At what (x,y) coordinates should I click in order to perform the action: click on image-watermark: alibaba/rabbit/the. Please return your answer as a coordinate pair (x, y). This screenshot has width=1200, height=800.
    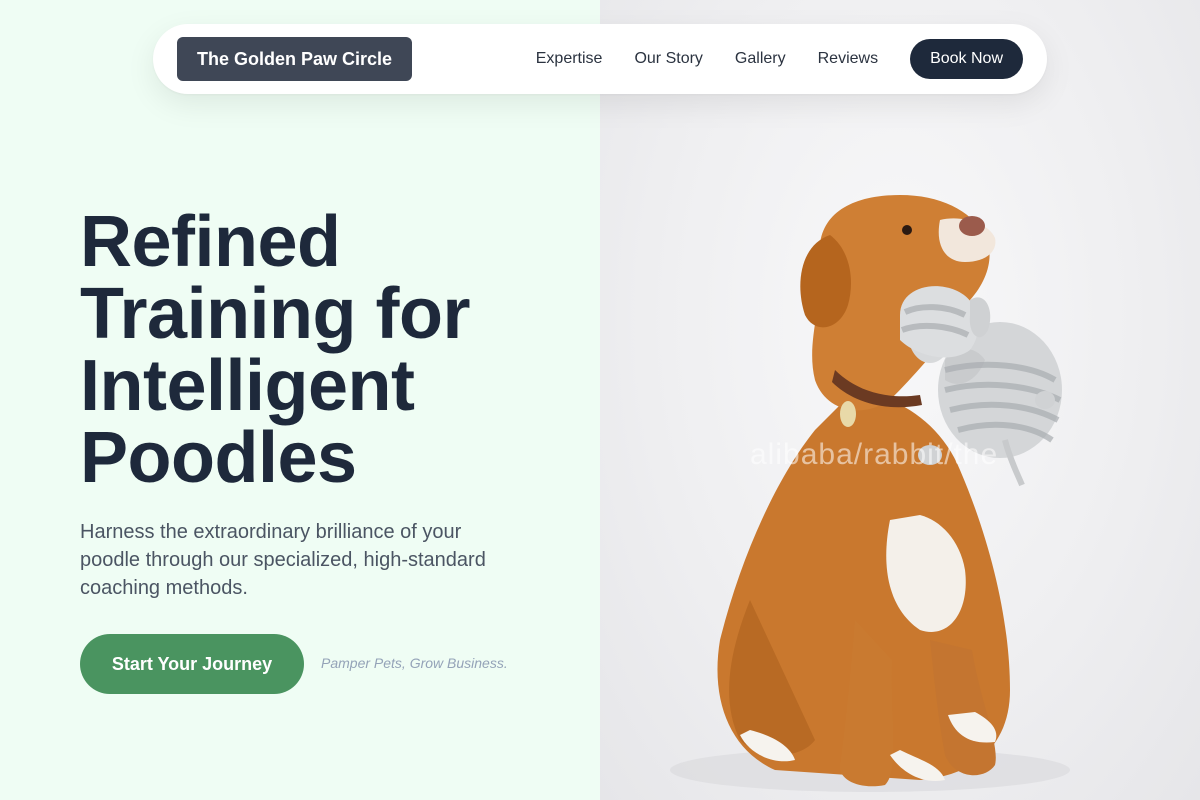
    Looking at the image, I should click on (874, 454).